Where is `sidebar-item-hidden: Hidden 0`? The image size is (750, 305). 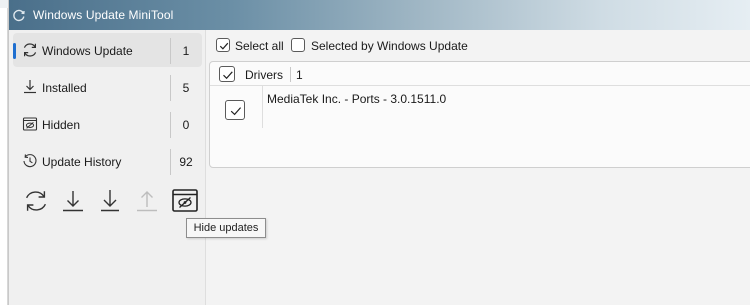
sidebar-item-hidden: Hidden 0 is located at coordinates (107, 124).